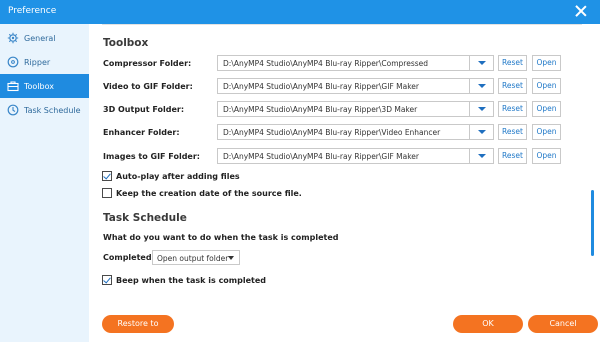 This screenshot has height=342, width=600. I want to click on sidebar-item-ripper: Ripper, so click(44, 62).